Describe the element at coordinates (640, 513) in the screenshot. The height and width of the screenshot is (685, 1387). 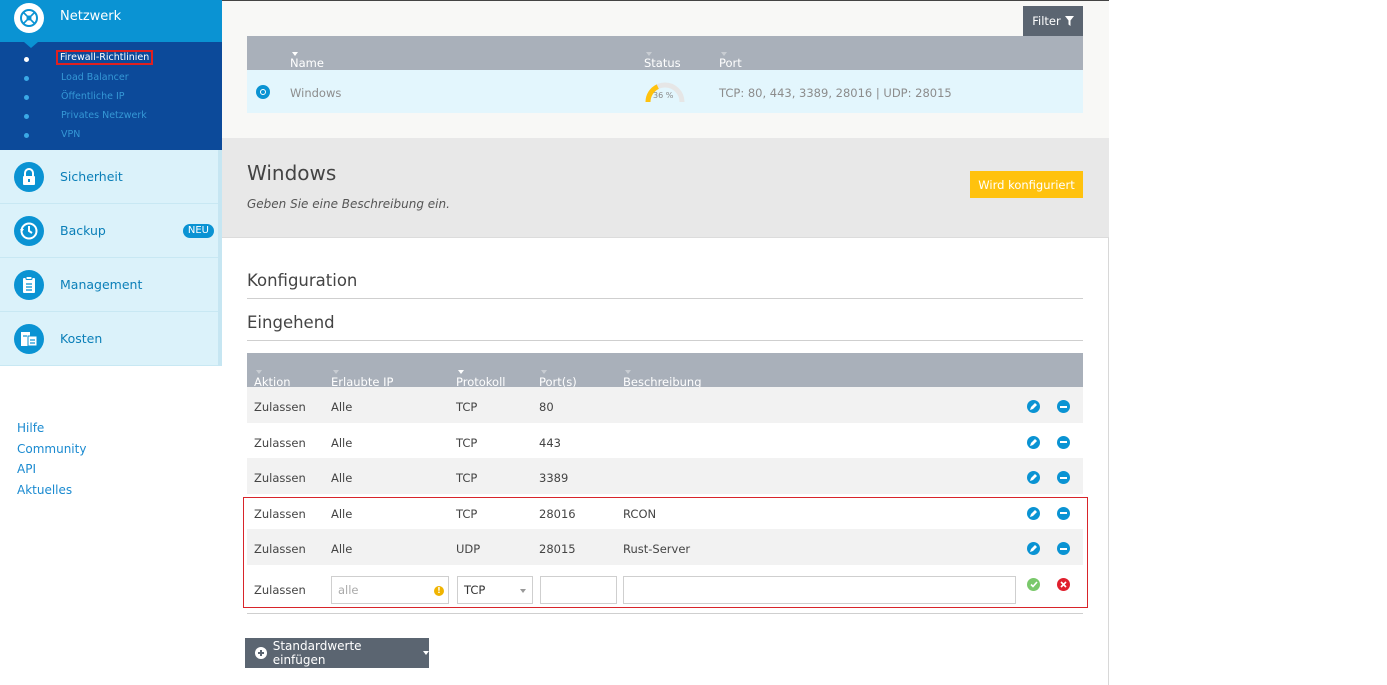
I see `rule-description: RCON` at that location.